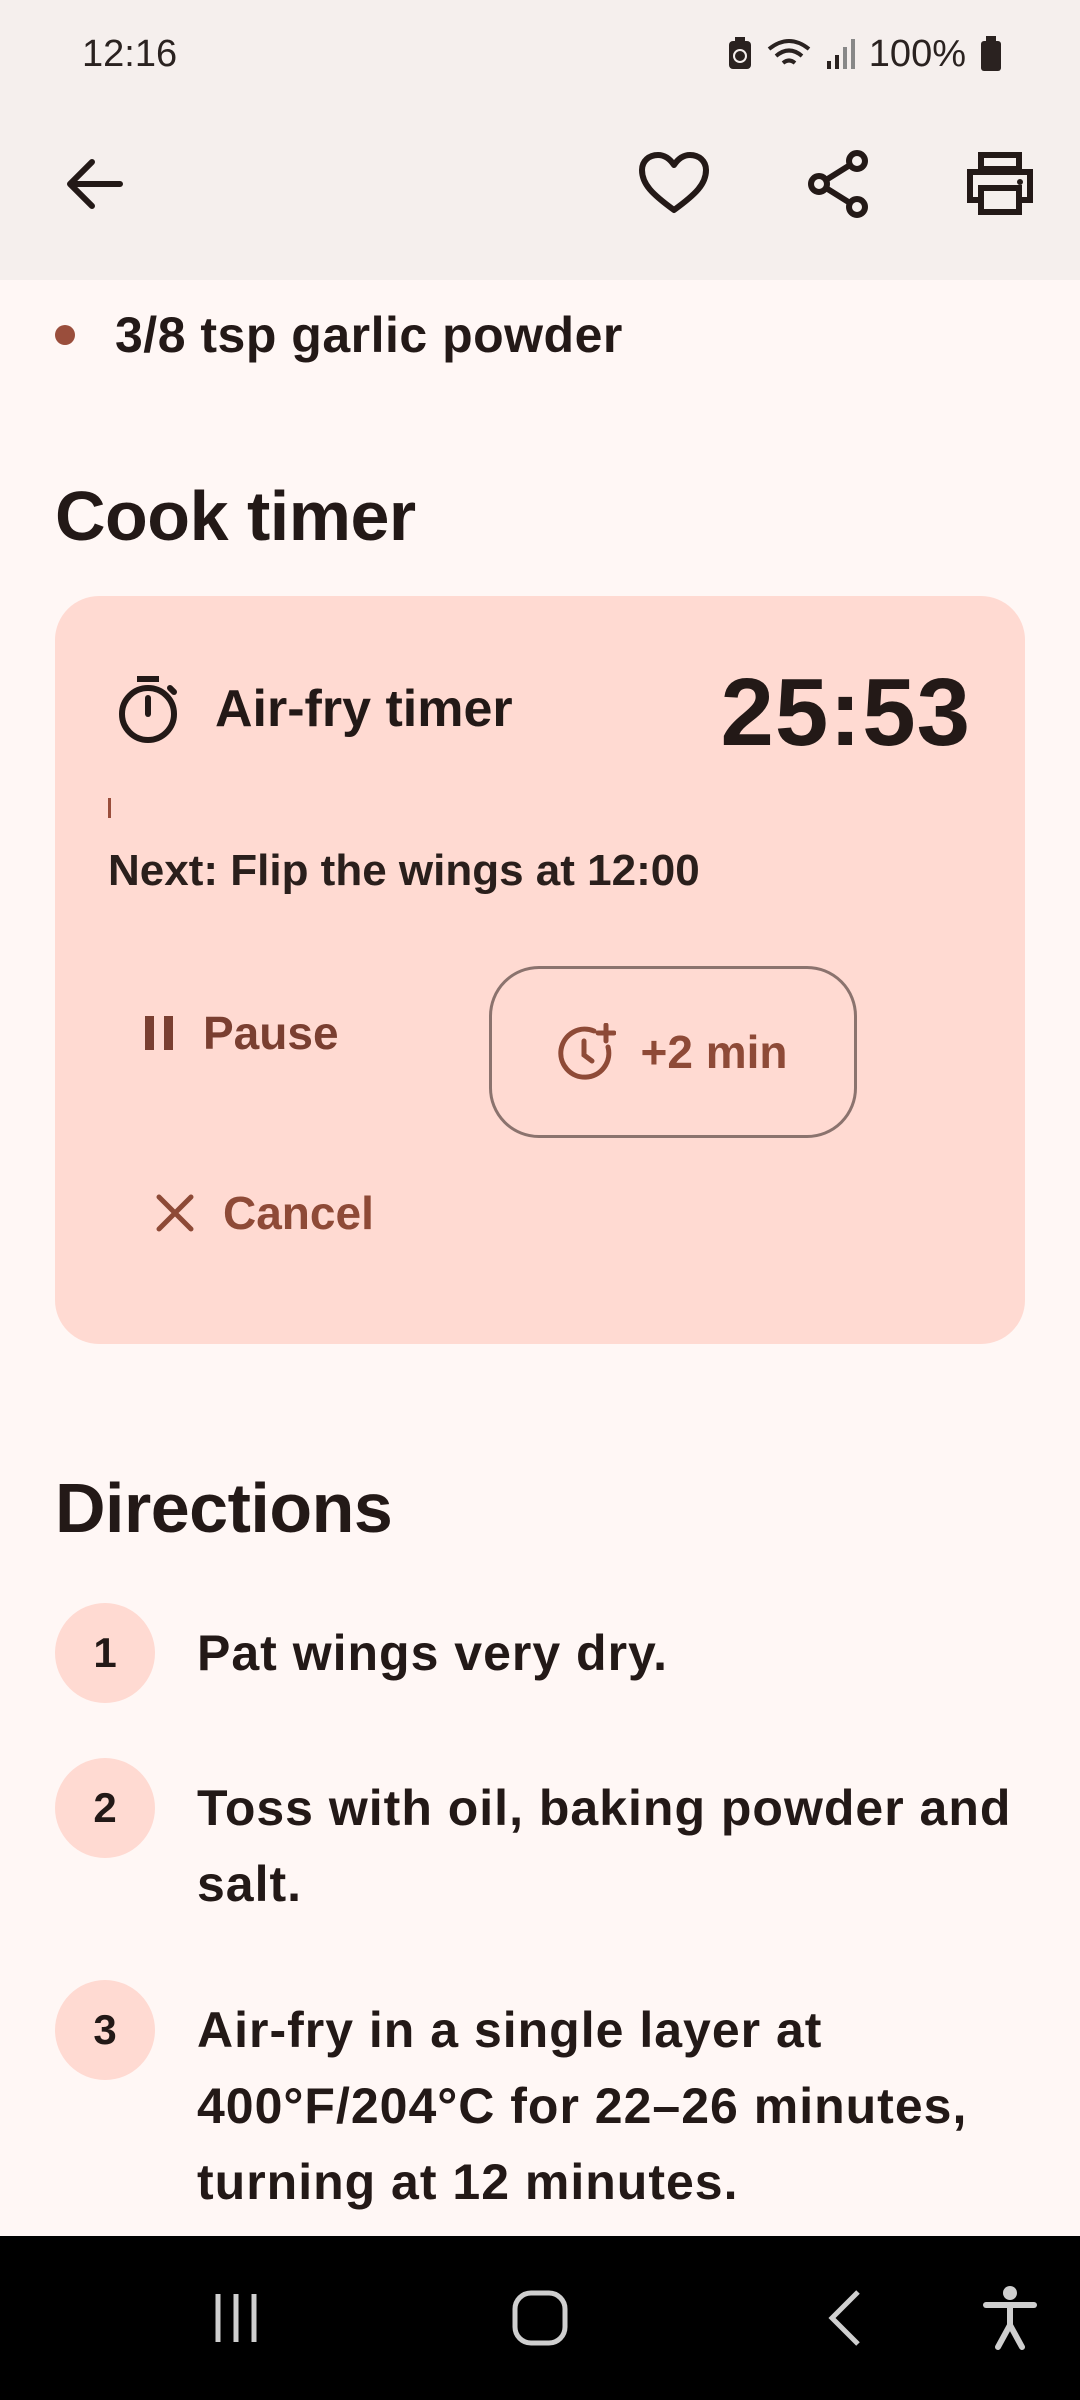  I want to click on cancel-label: Cancel, so click(298, 1213).